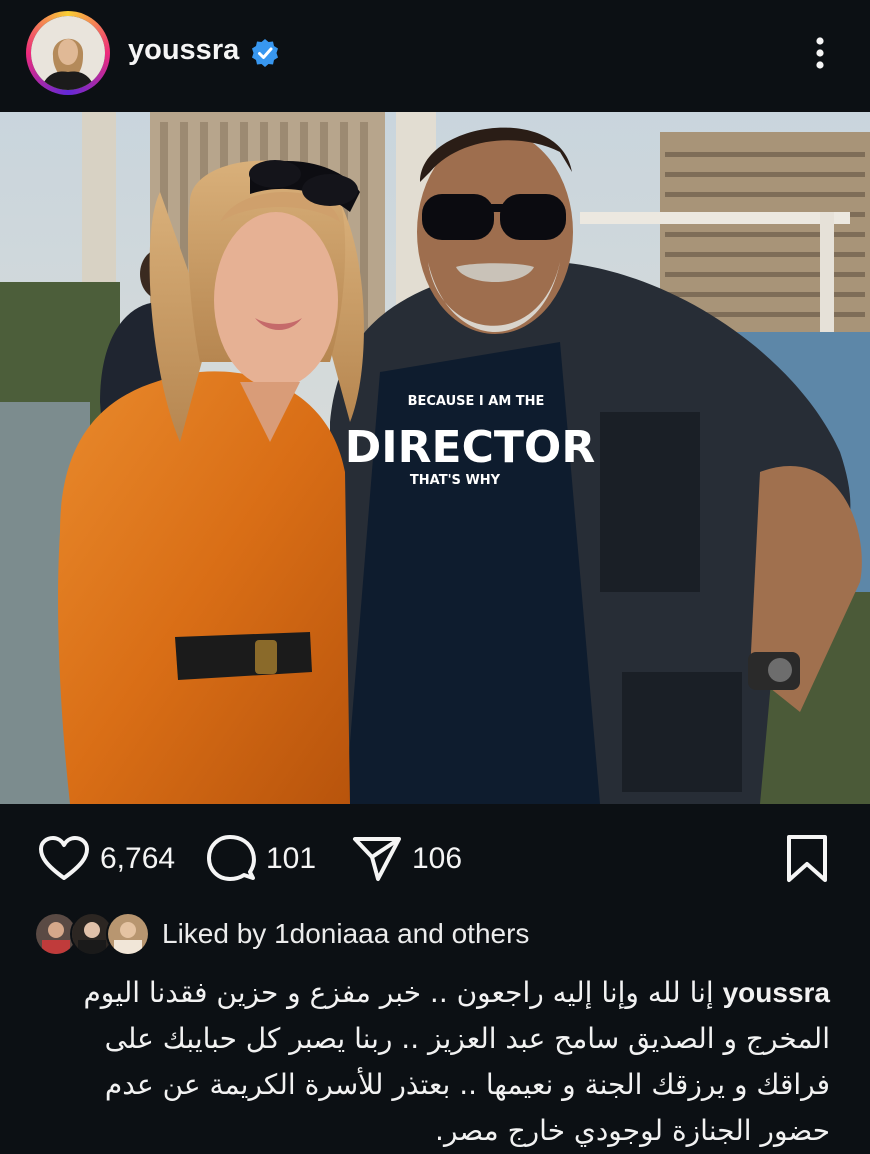  What do you see at coordinates (807, 861) in the screenshot?
I see `bookmark-icon` at bounding box center [807, 861].